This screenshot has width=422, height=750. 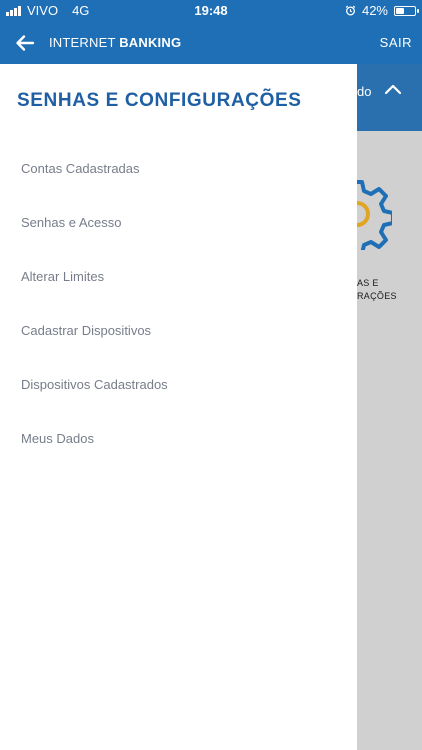 I want to click on app-title-regular: INTERNET, so click(x=84, y=42).